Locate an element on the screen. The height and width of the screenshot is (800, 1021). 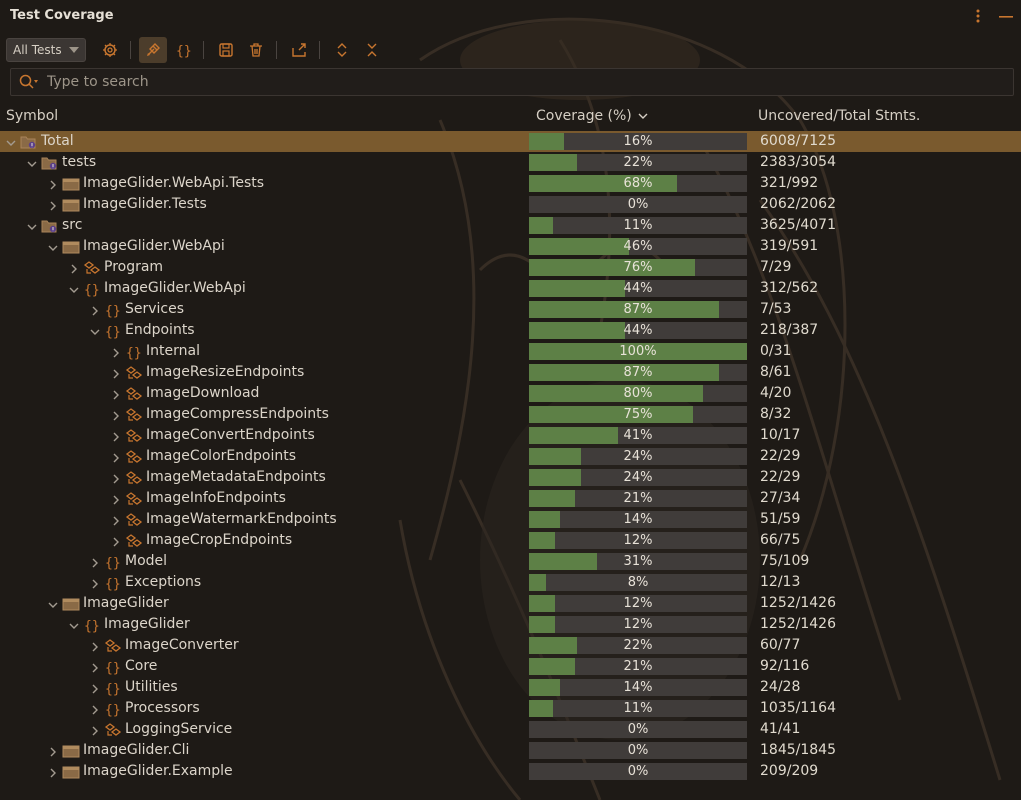
uncovered-total: 7/29 is located at coordinates (776, 267).